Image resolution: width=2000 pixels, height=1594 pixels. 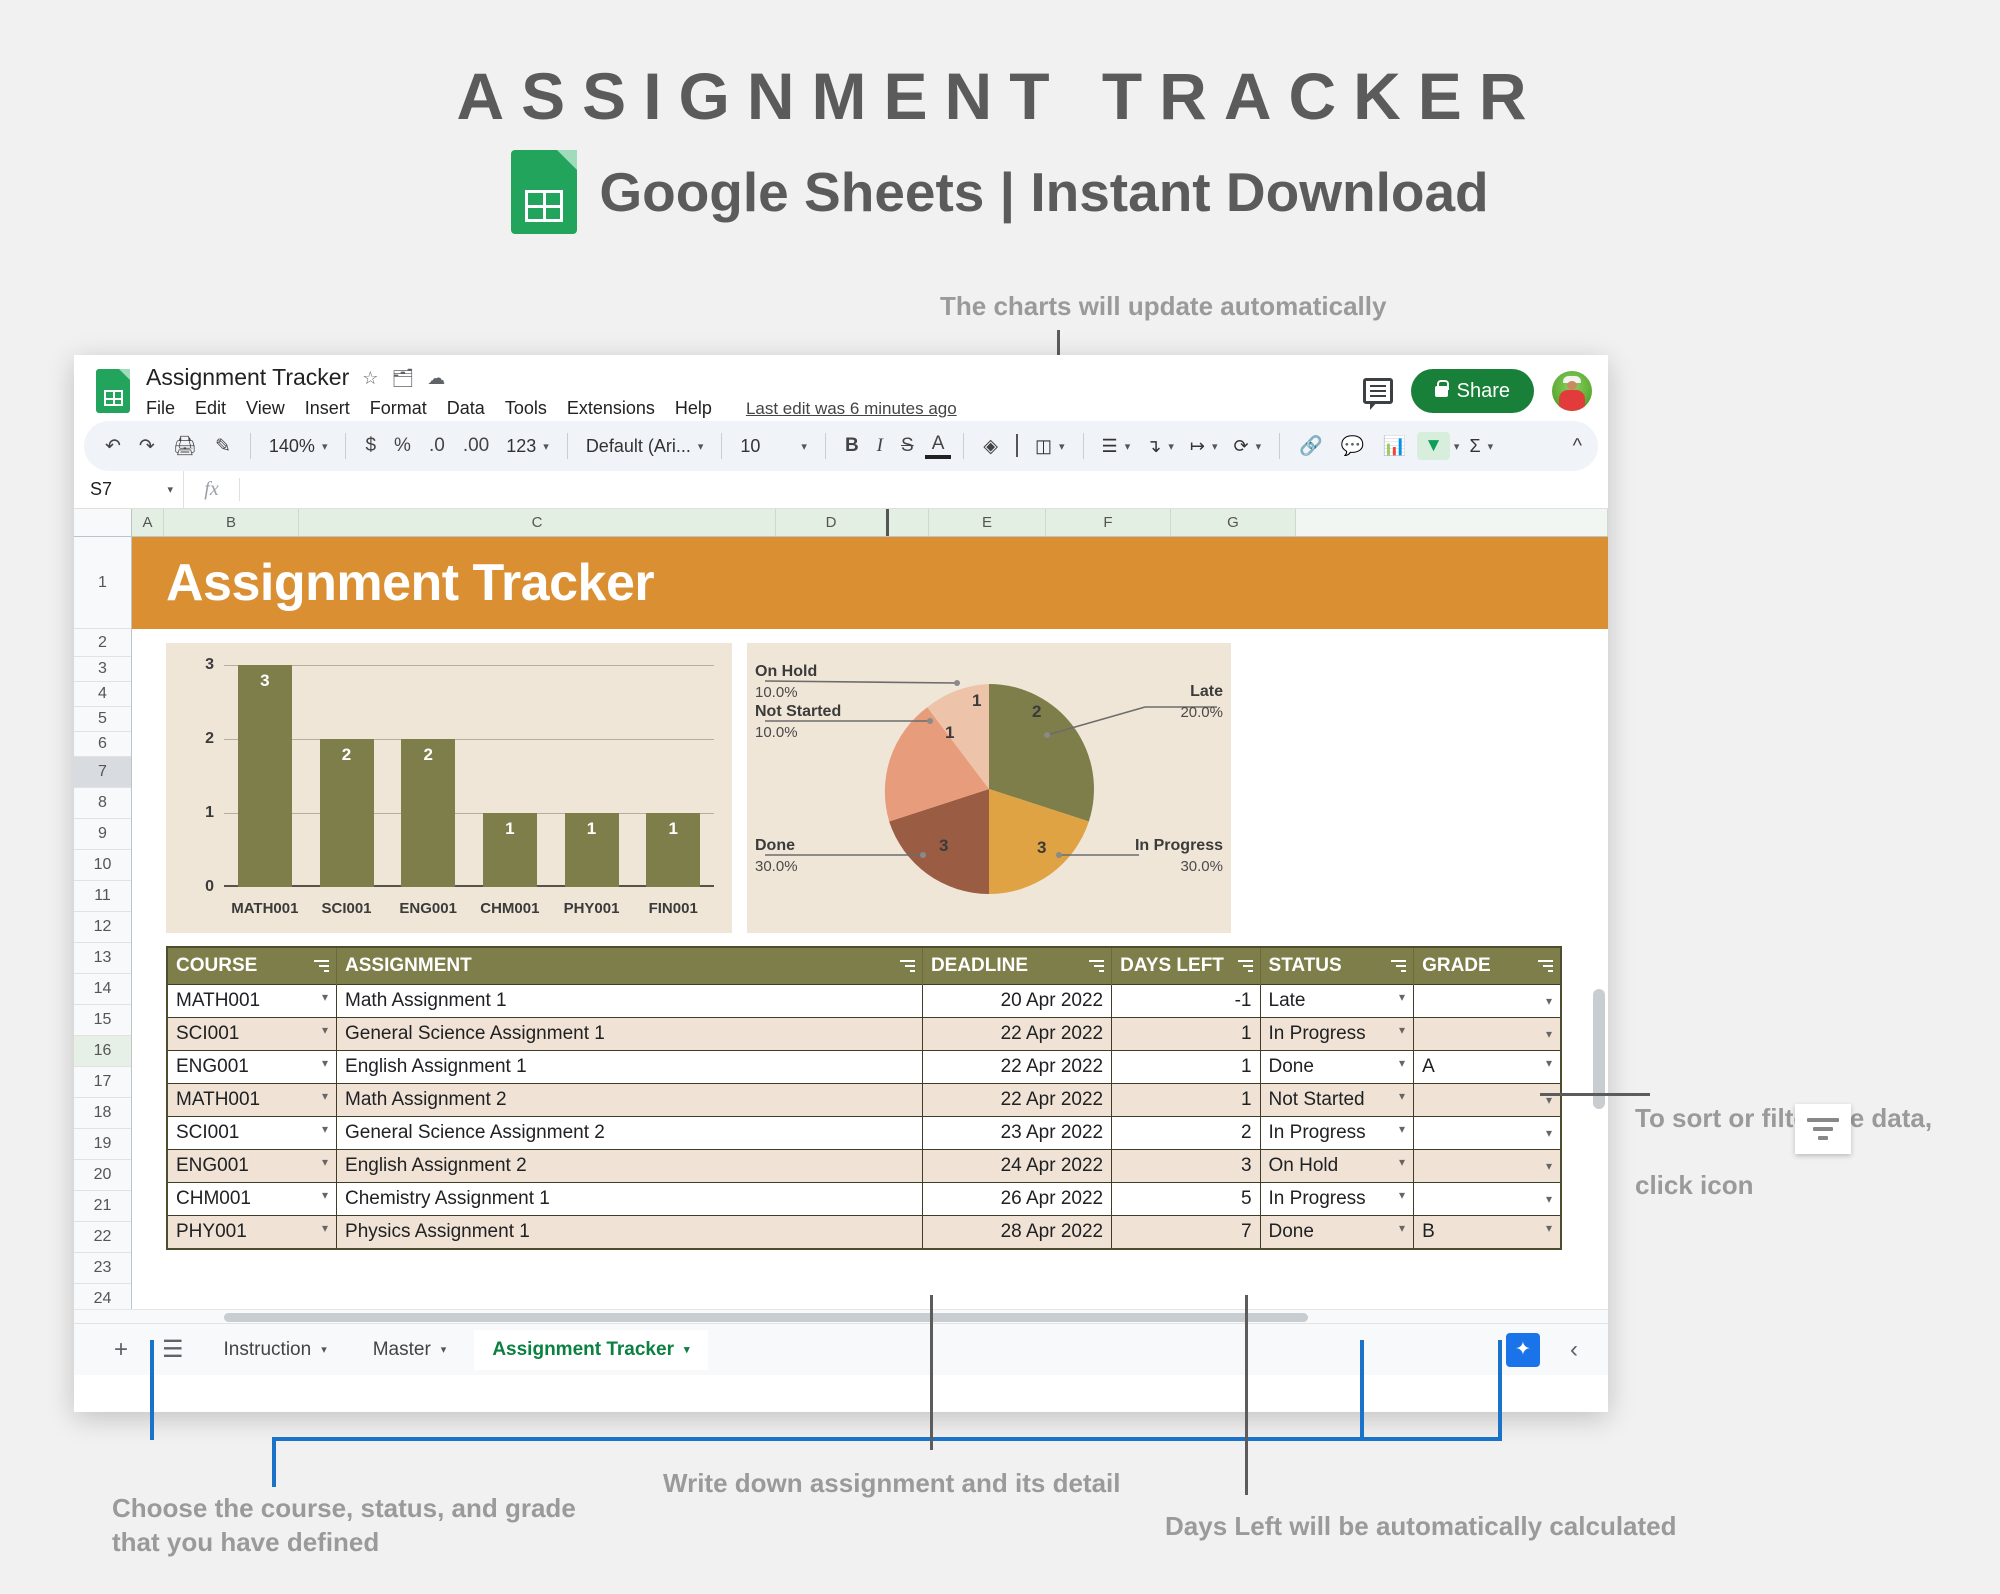 I want to click on row-header: 17, so click(x=102, y=1082).